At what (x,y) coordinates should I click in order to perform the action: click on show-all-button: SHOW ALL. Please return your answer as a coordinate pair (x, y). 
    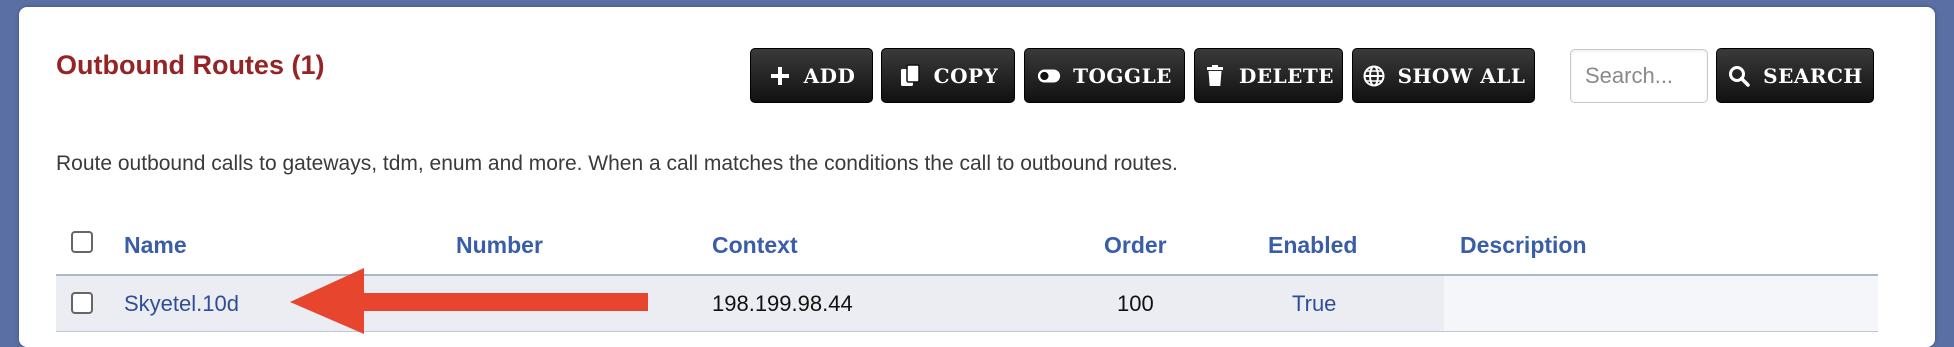
    Looking at the image, I should click on (1443, 75).